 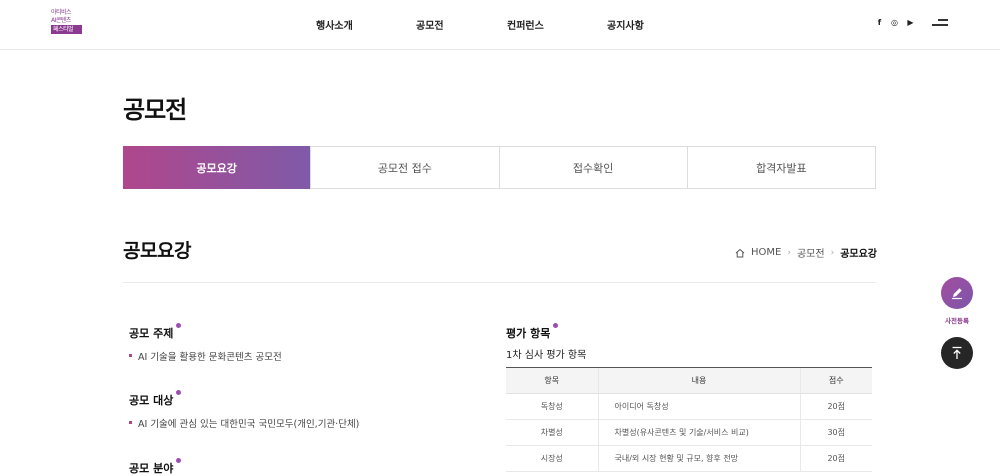 I want to click on pencil-icon, so click(x=957, y=294).